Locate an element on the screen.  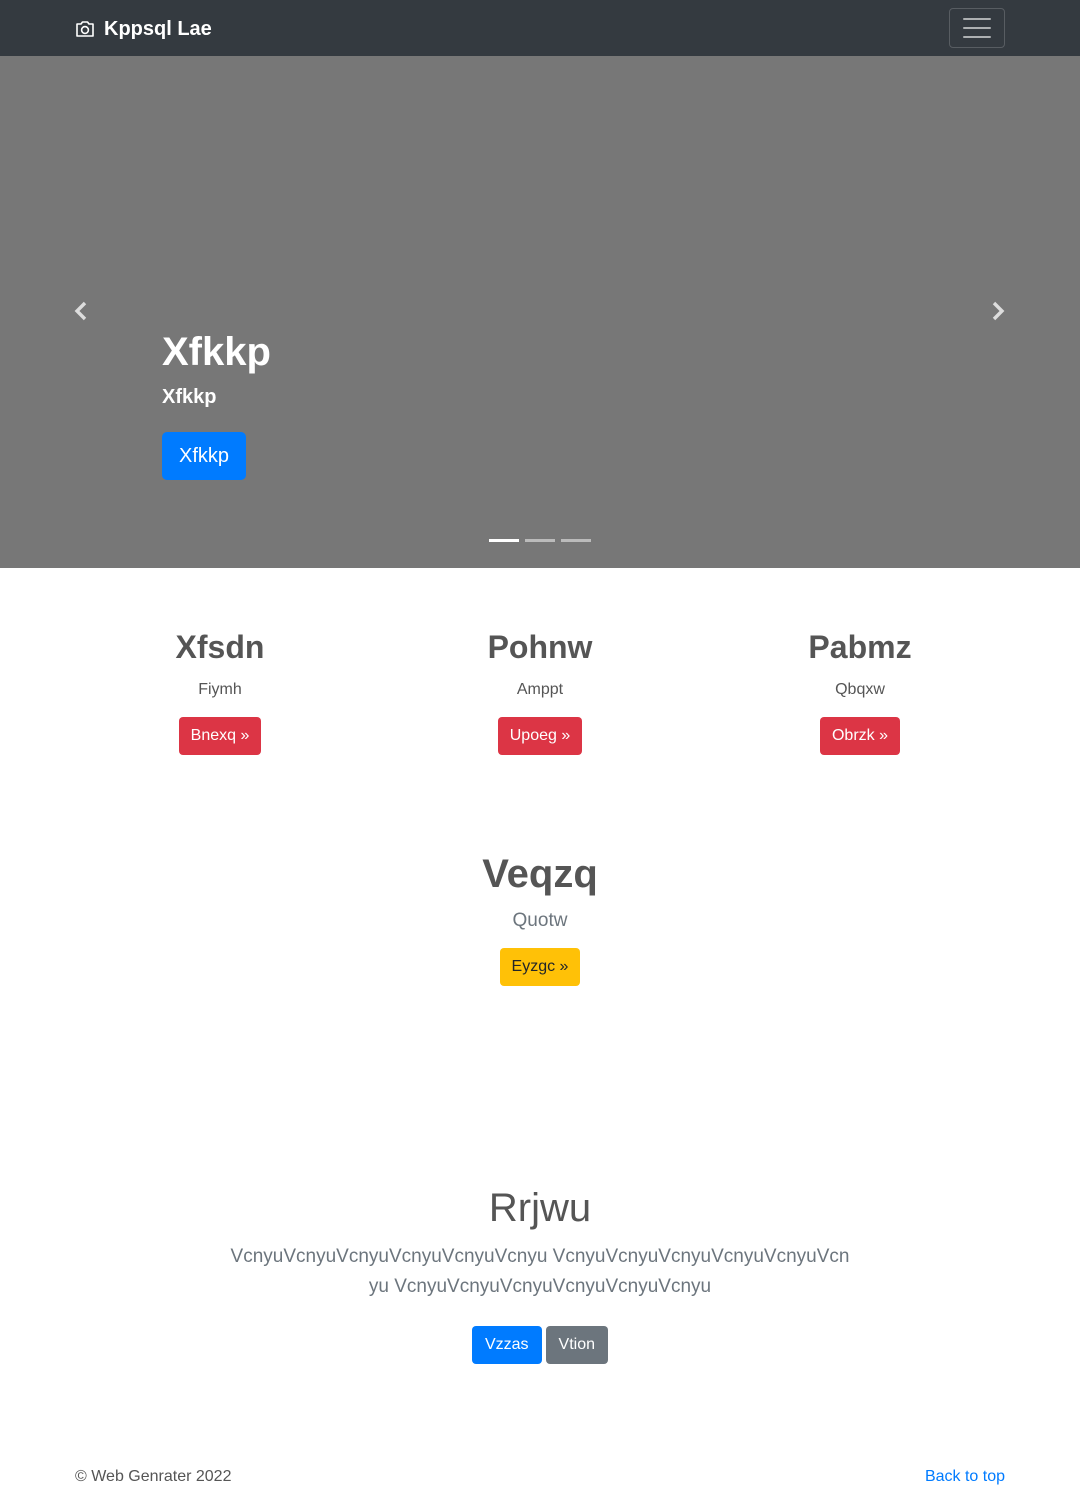
feature-button: Eyzgc » is located at coordinates (540, 967).